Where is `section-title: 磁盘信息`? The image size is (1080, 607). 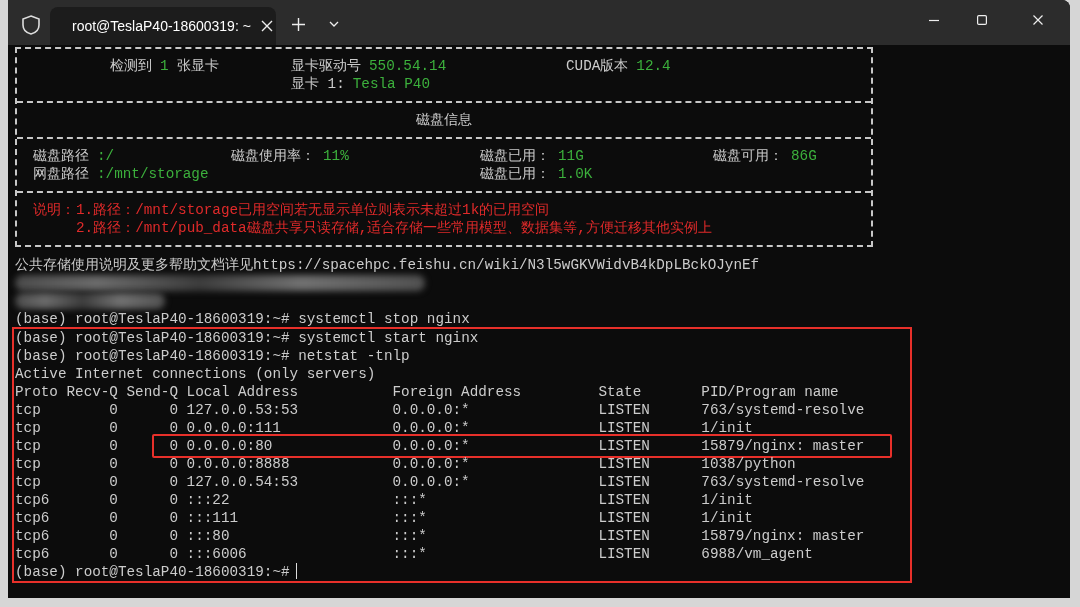 section-title: 磁盘信息 is located at coordinates (444, 120).